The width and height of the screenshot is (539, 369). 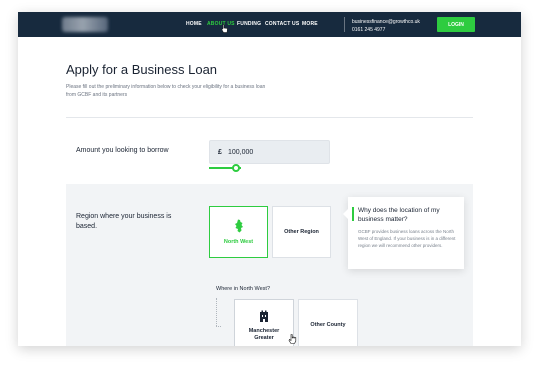 What do you see at coordinates (249, 24) in the screenshot?
I see `nav-link-funding: FUNDING` at bounding box center [249, 24].